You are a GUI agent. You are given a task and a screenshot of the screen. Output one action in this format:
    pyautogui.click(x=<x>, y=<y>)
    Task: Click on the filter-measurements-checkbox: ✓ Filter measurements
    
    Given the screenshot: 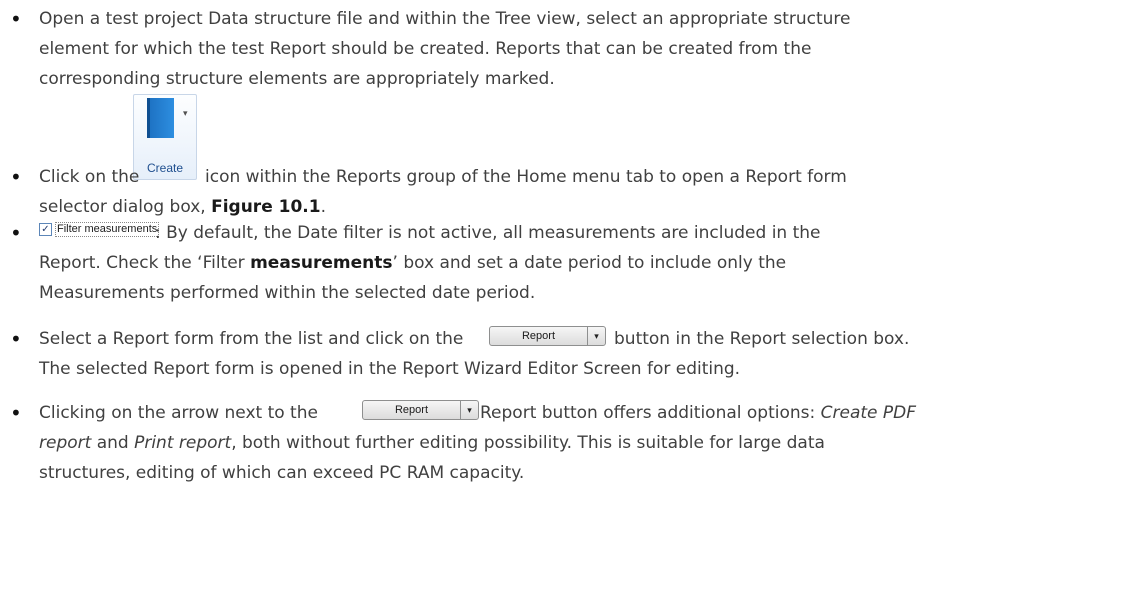 What is the action you would take?
    pyautogui.click(x=99, y=229)
    